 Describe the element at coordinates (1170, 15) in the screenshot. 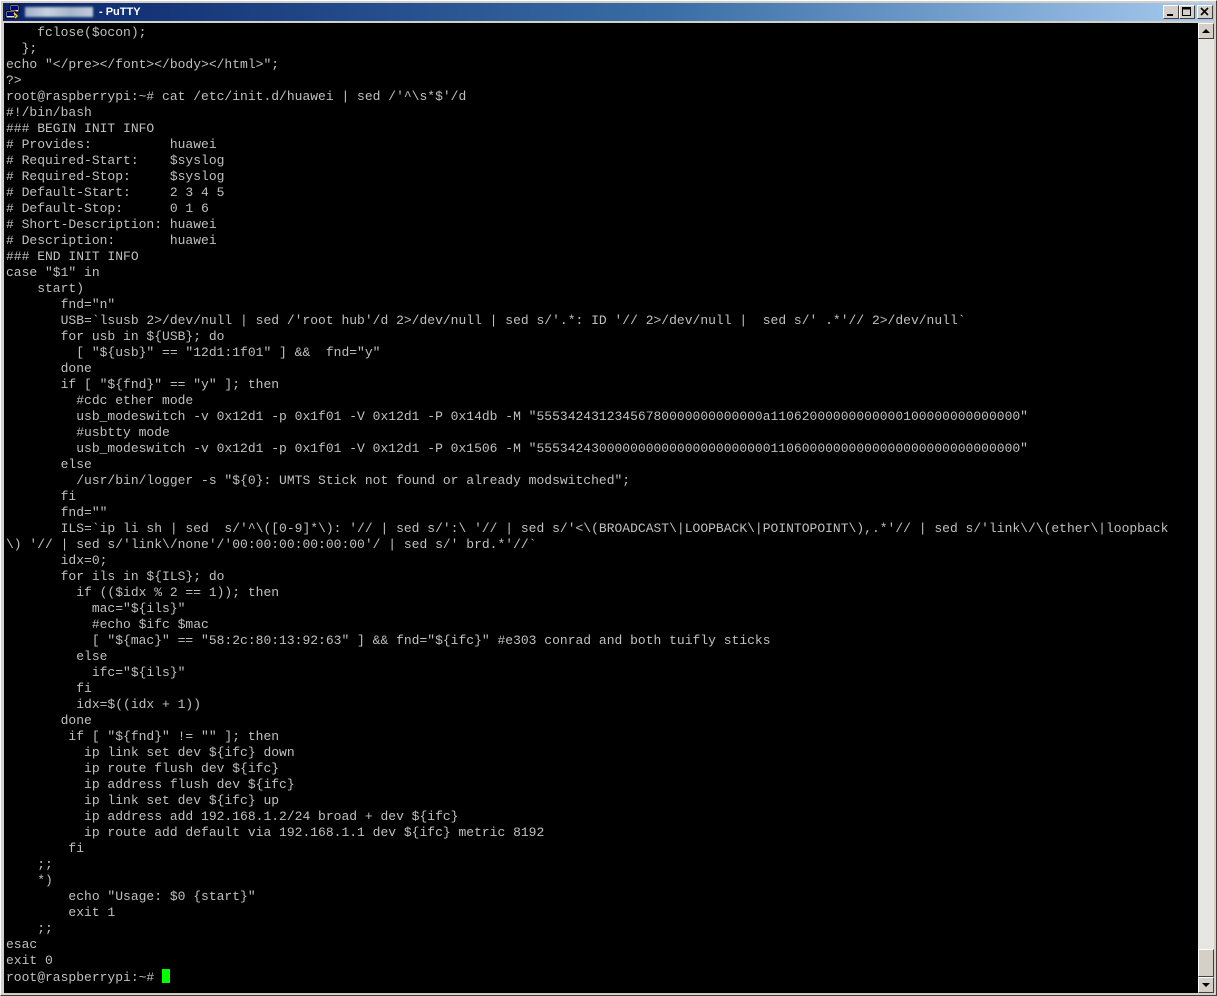

I see `minimize-icon` at that location.